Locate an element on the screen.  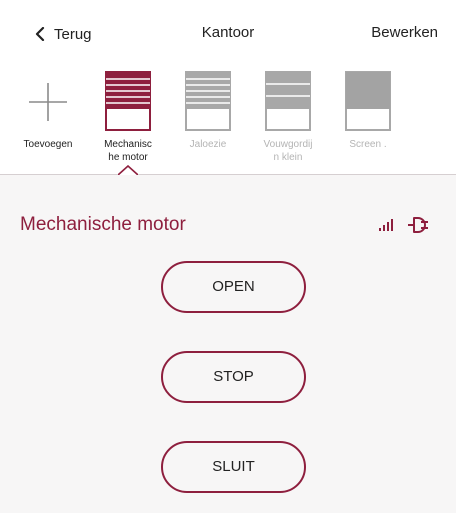
stop-button: STOP is located at coordinates (233, 377).